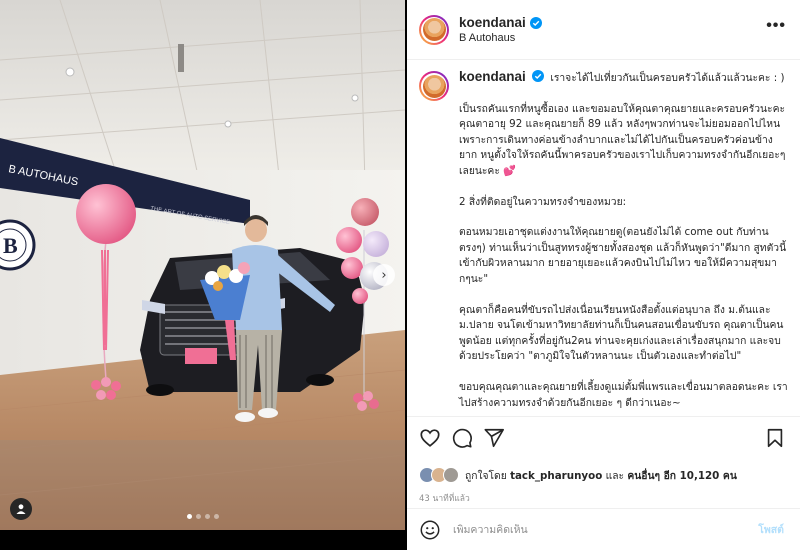  What do you see at coordinates (434, 29) in the screenshot?
I see `author-avatar` at bounding box center [434, 29].